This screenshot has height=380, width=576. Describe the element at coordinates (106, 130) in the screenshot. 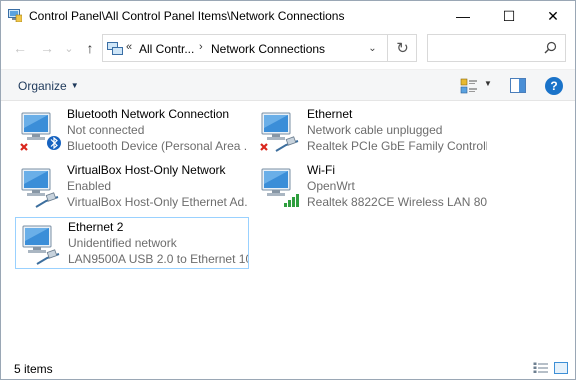

I see `connection-status: Not connected` at that location.